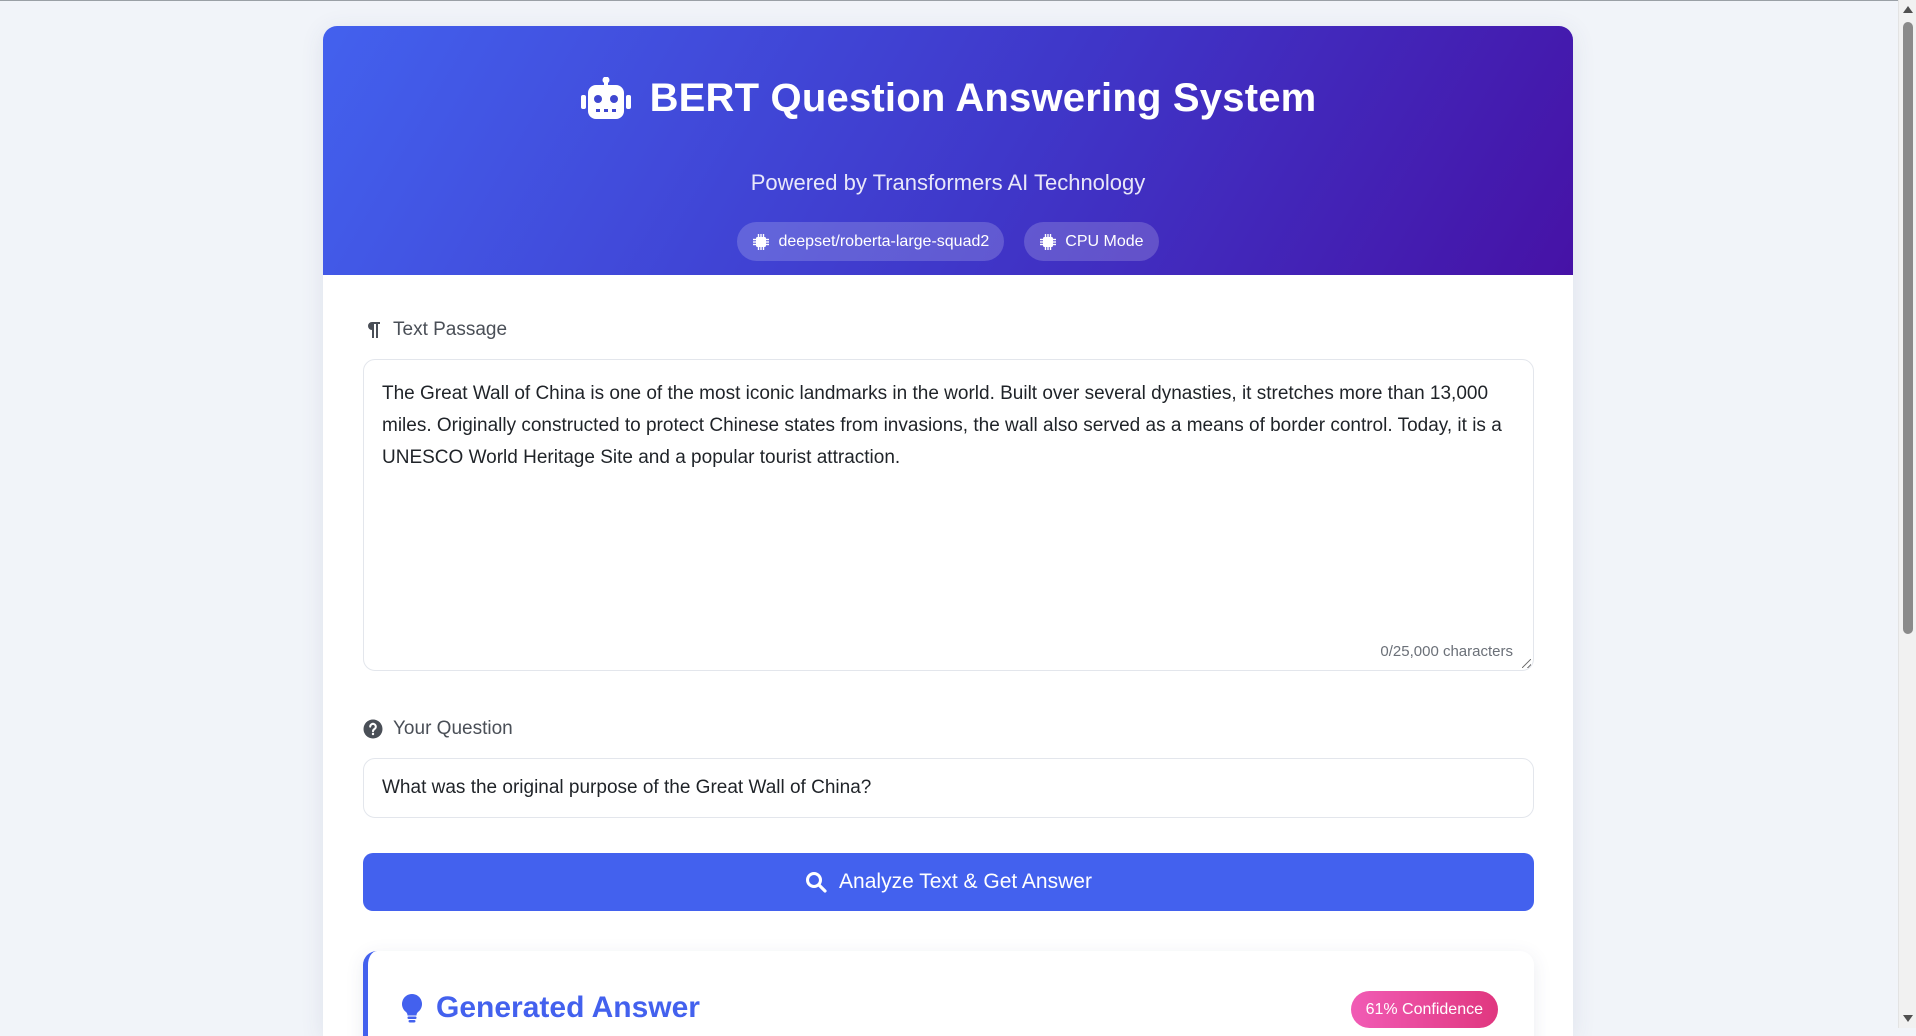 This screenshot has height=1036, width=1916. What do you see at coordinates (374, 330) in the screenshot?
I see `paragraph-icon` at bounding box center [374, 330].